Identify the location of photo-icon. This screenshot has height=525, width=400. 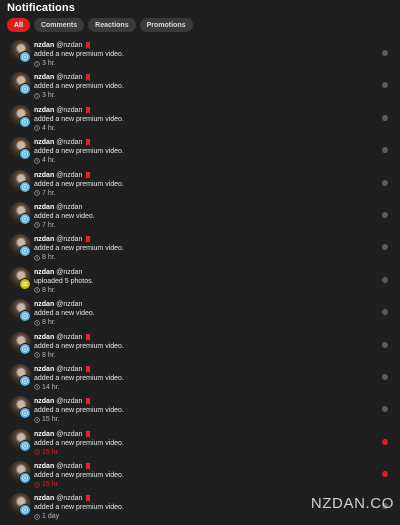
(25, 283).